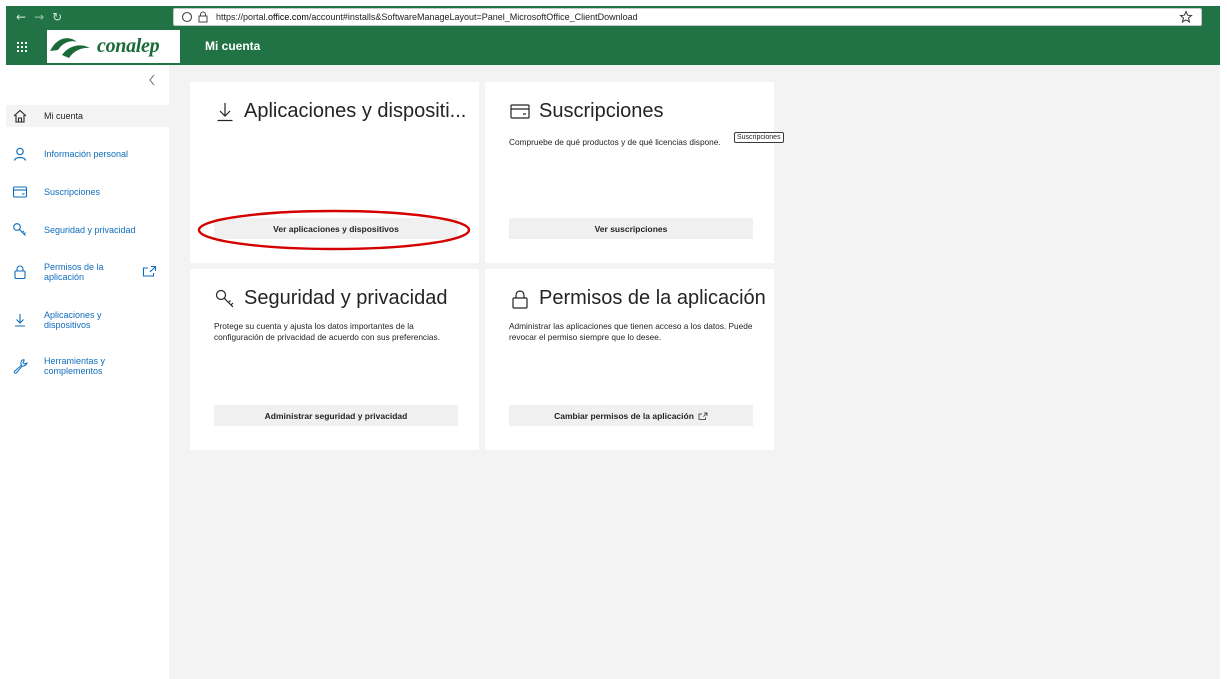 The height and width of the screenshot is (679, 1227). I want to click on card-title: Suscripciones, so click(586, 111).